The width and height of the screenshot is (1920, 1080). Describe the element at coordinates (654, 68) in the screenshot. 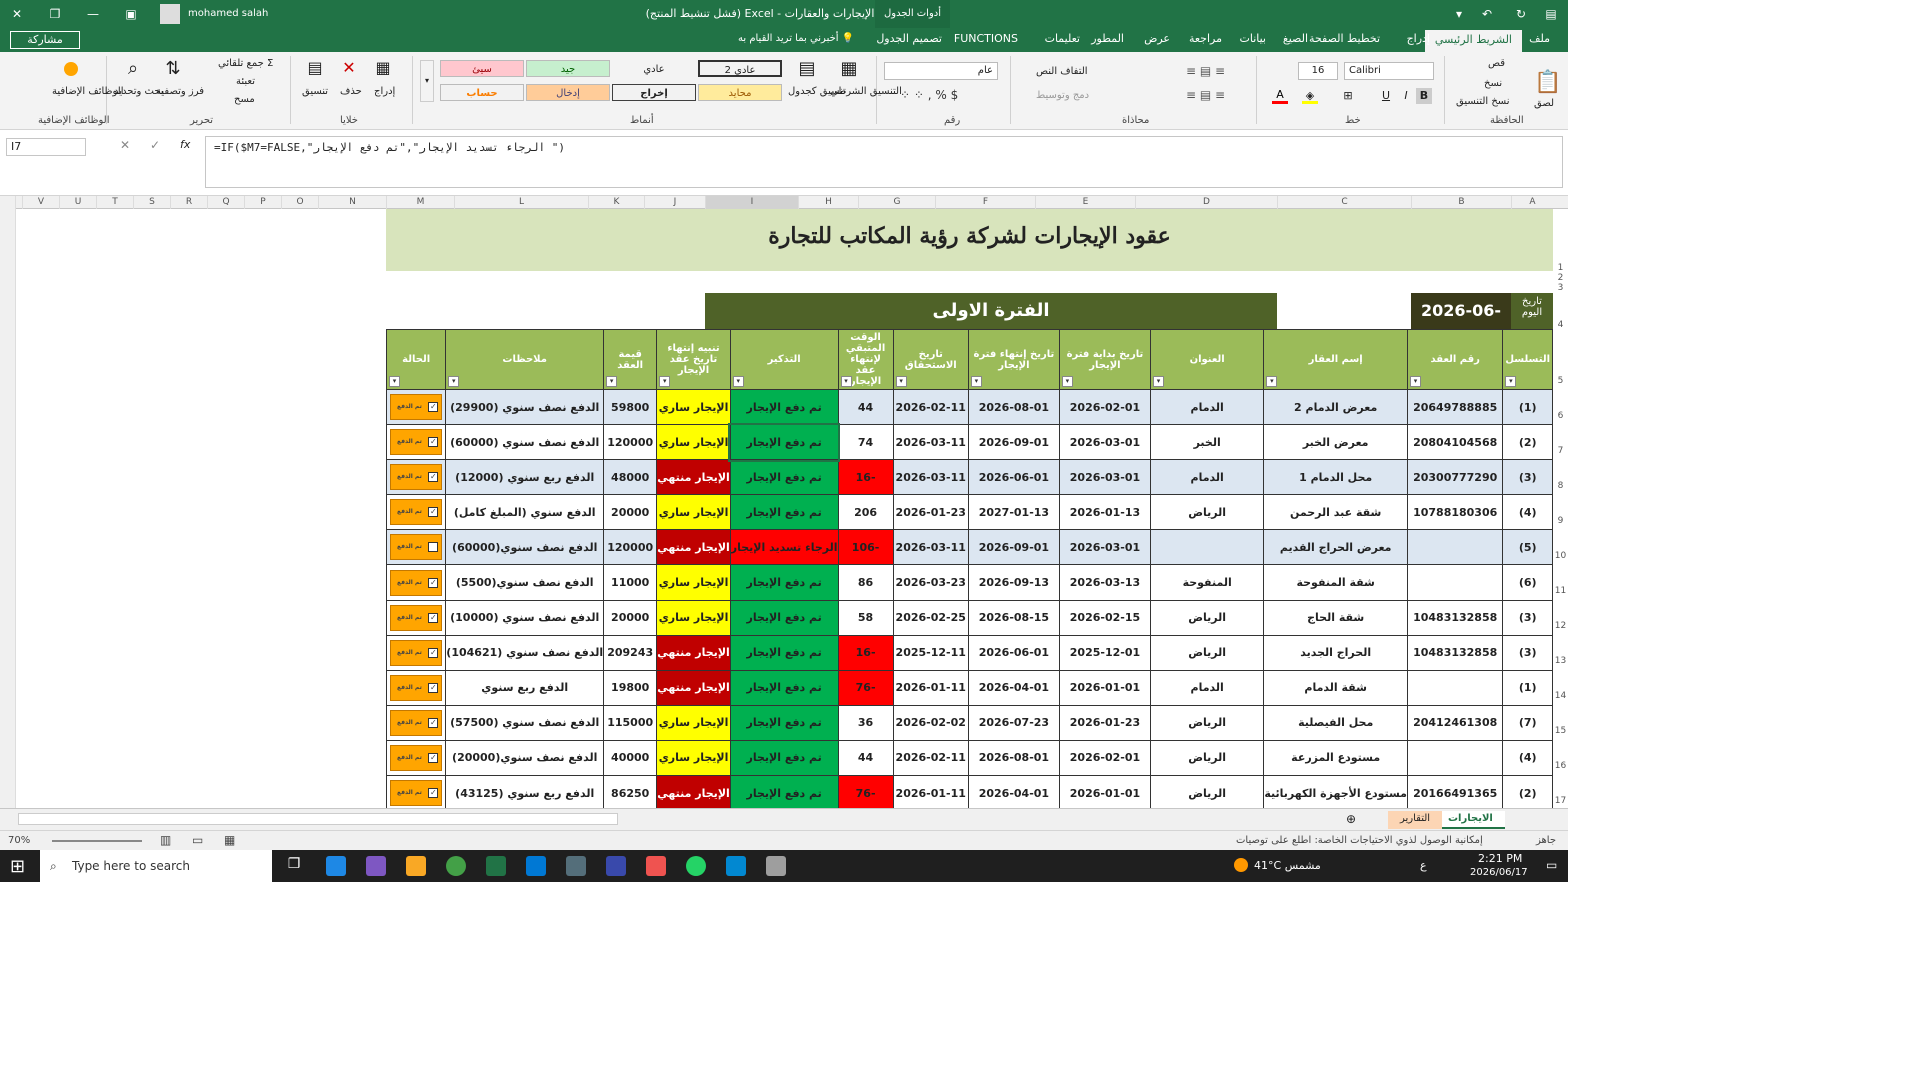

I see `style-normal: عادي` at that location.